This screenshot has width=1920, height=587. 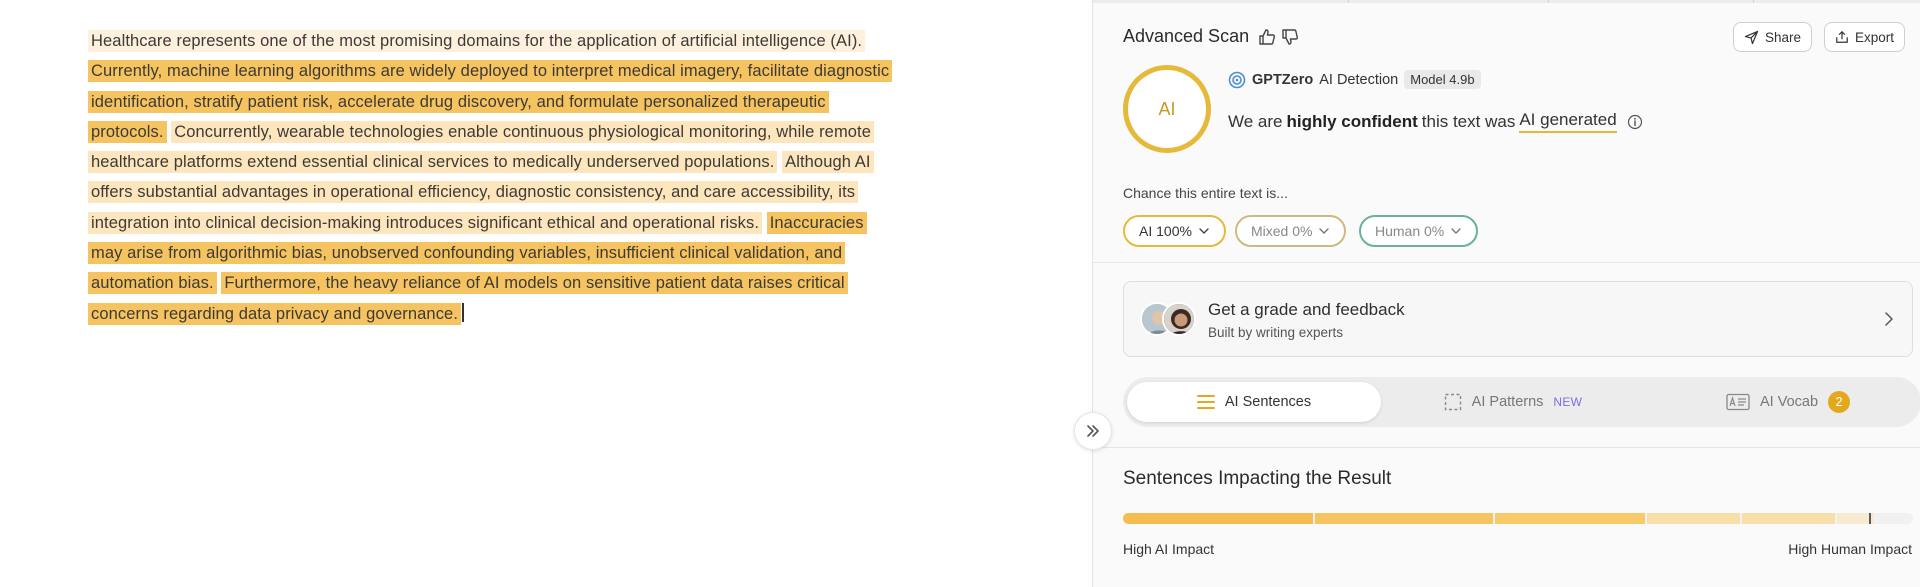 What do you see at coordinates (1452, 402) in the screenshot?
I see `dashed-square-icon` at bounding box center [1452, 402].